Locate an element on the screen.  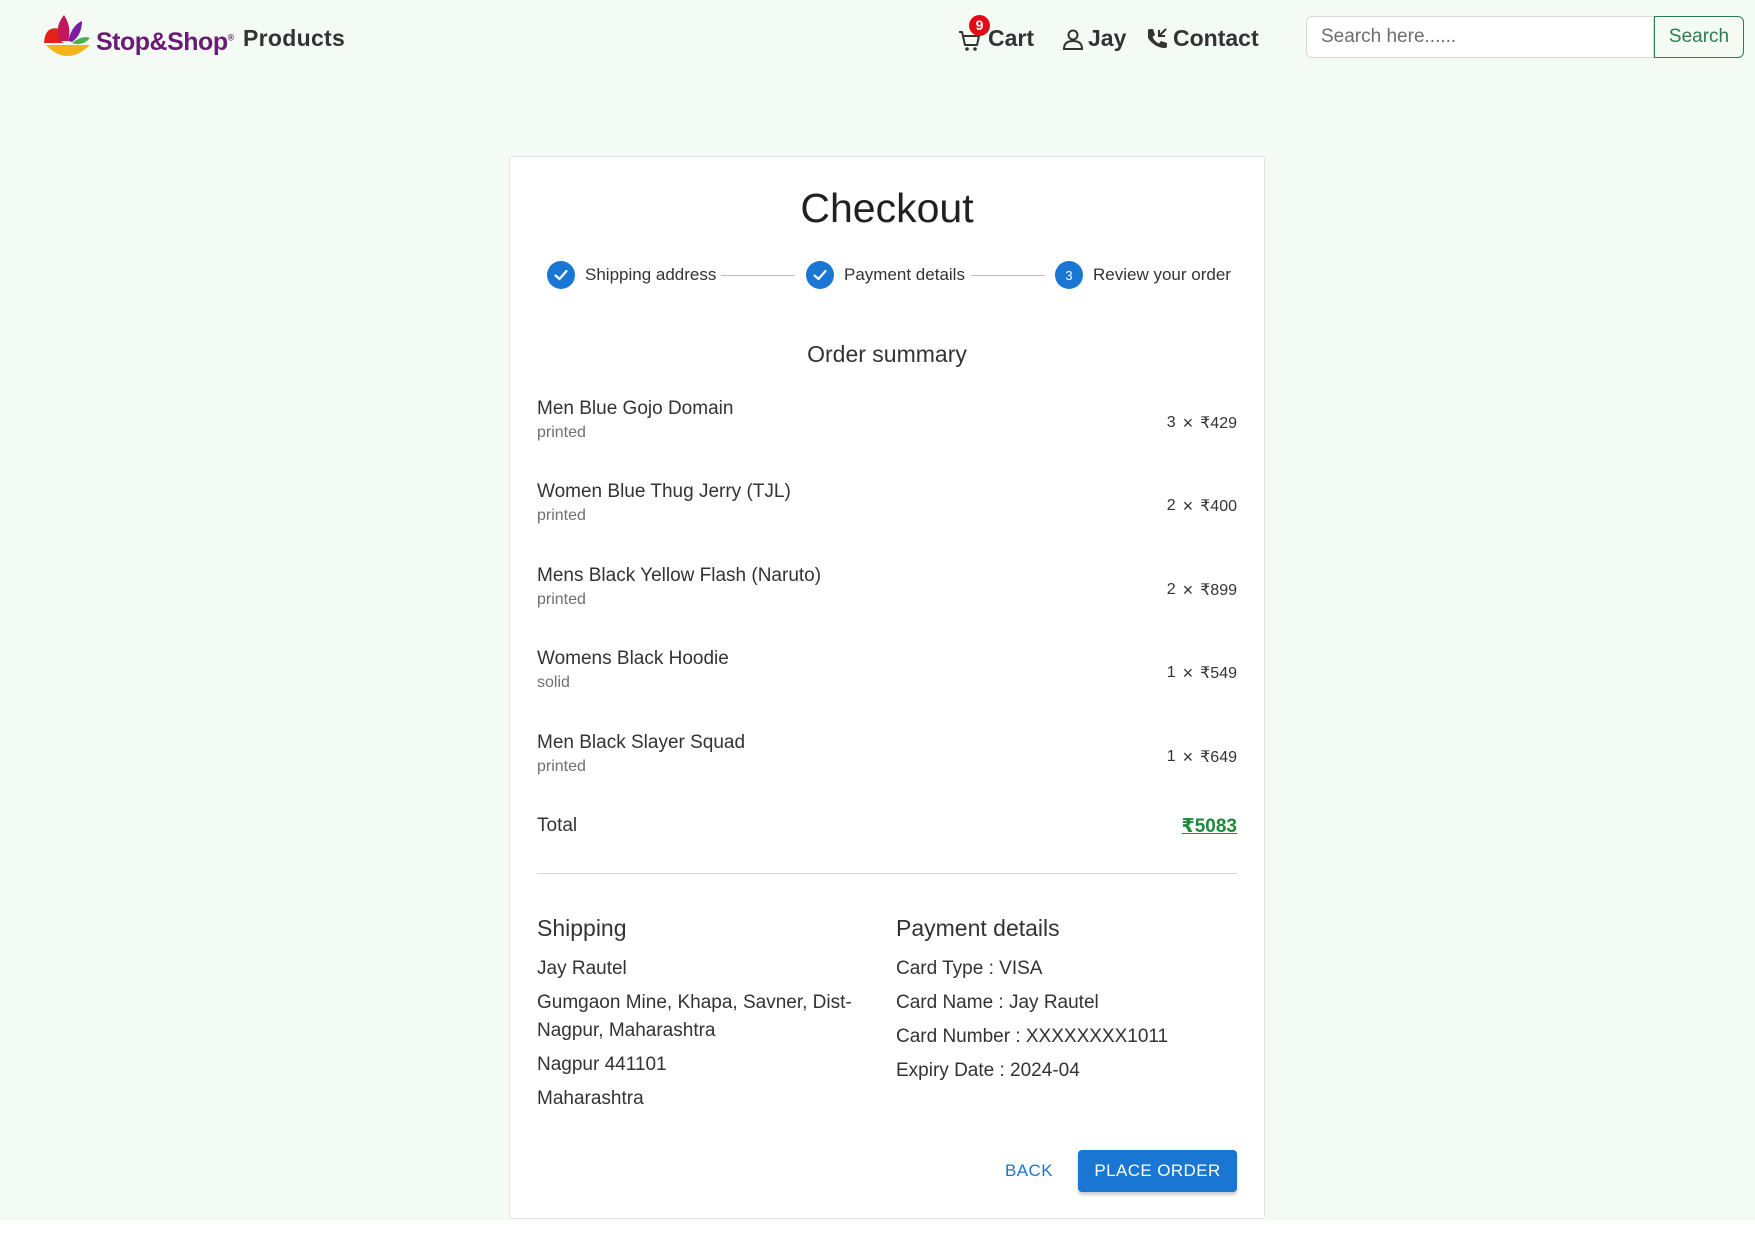
place-order-button: PLACE ORDER is located at coordinates (1157, 1171).